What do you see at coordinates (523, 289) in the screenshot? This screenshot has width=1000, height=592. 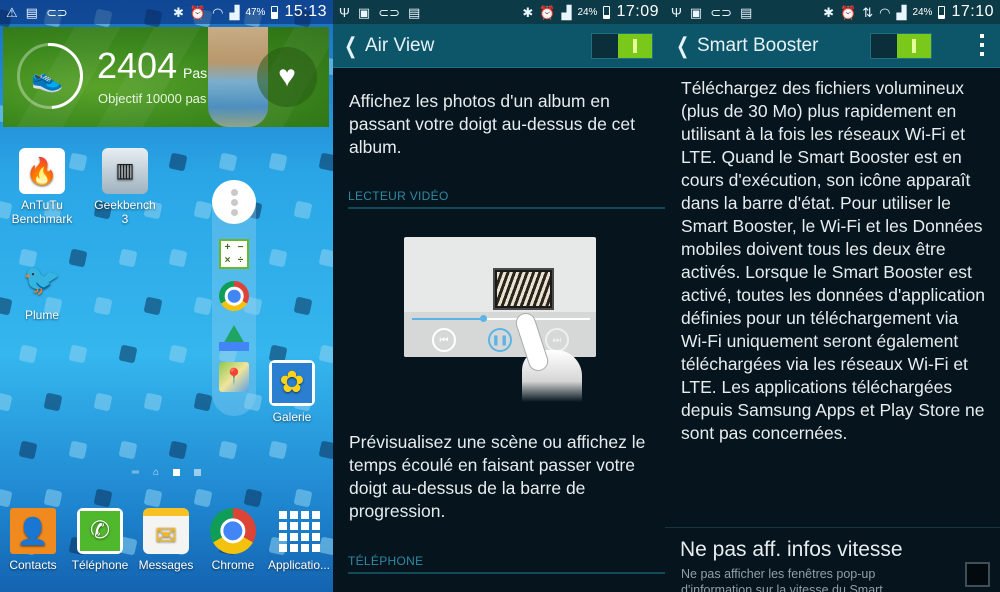 I see `video-thumbnail-preview` at bounding box center [523, 289].